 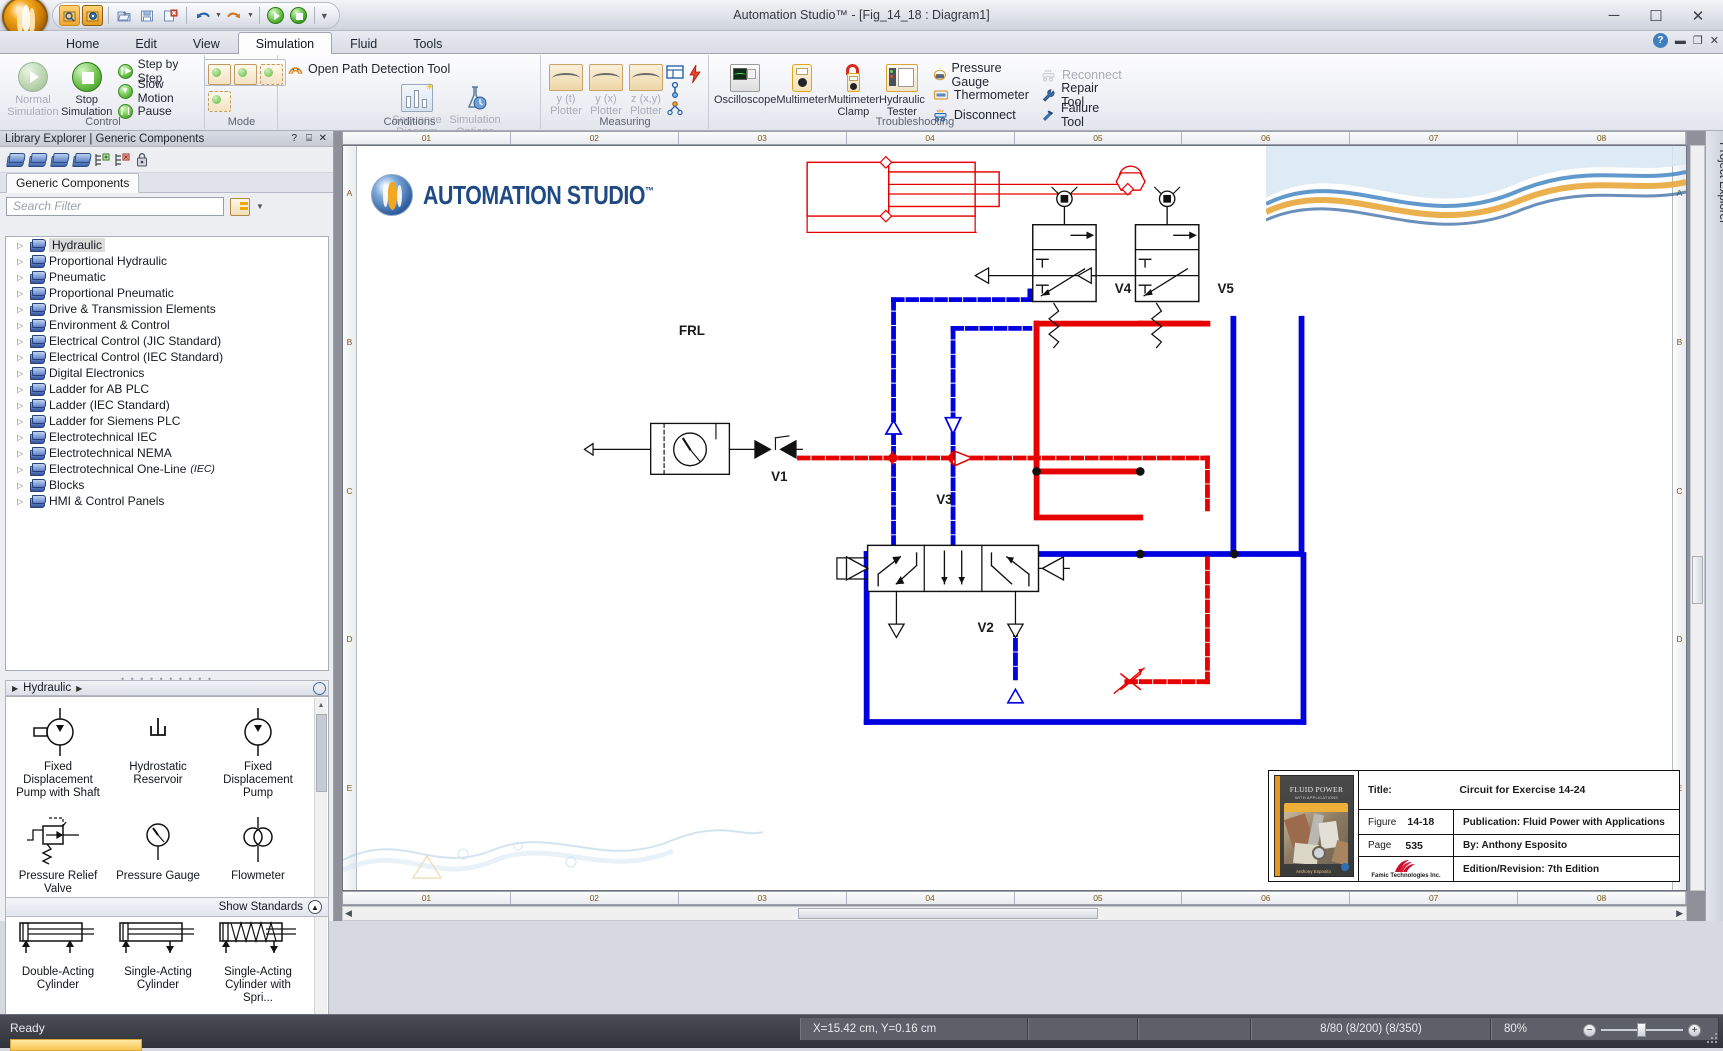 What do you see at coordinates (167, 453) in the screenshot?
I see `library-tree-item: ▷Electrotechnical NEMA` at bounding box center [167, 453].